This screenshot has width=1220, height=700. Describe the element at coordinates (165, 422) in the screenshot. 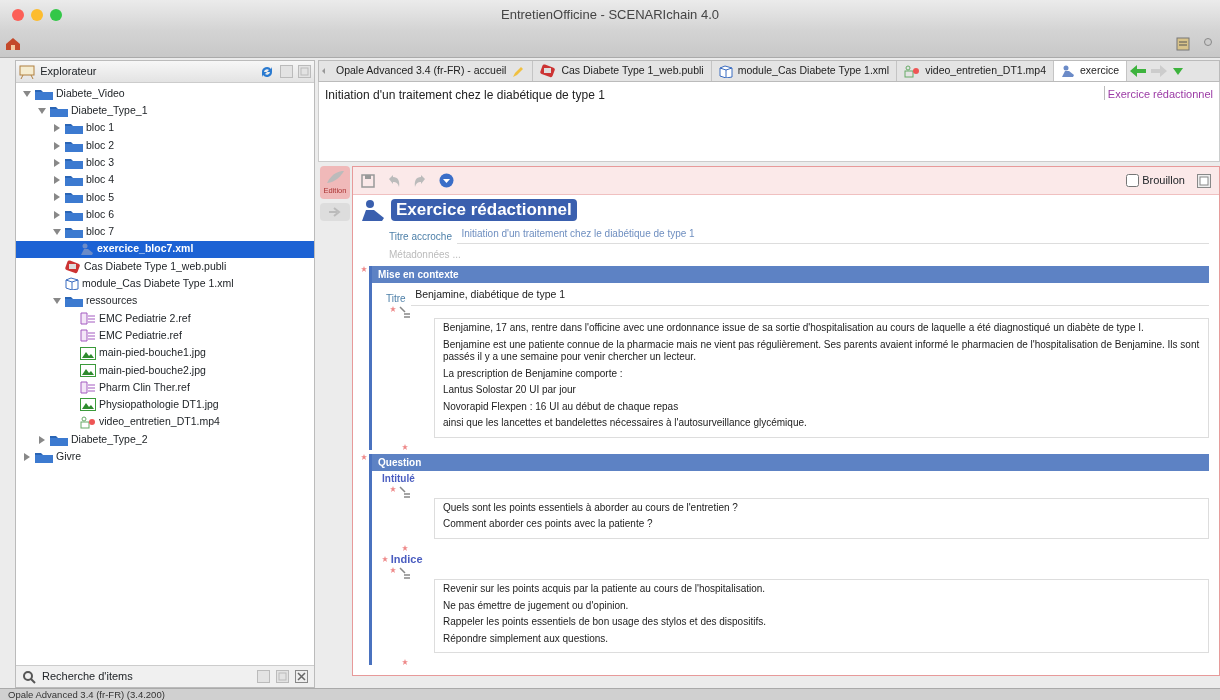

I see `tree-item: video_entretien_DT1.mp4` at that location.